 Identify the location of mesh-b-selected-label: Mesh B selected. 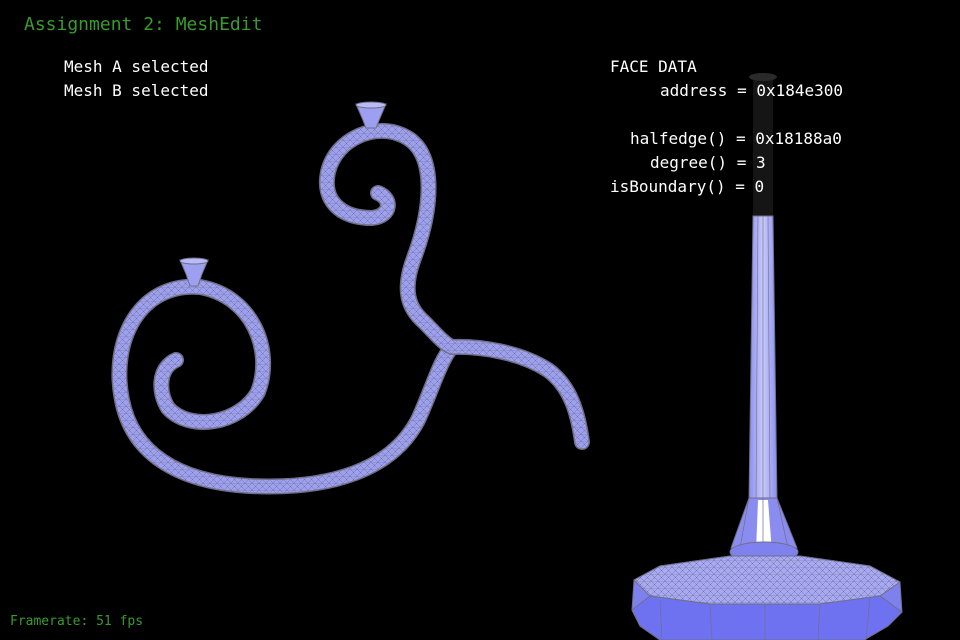
(136, 90).